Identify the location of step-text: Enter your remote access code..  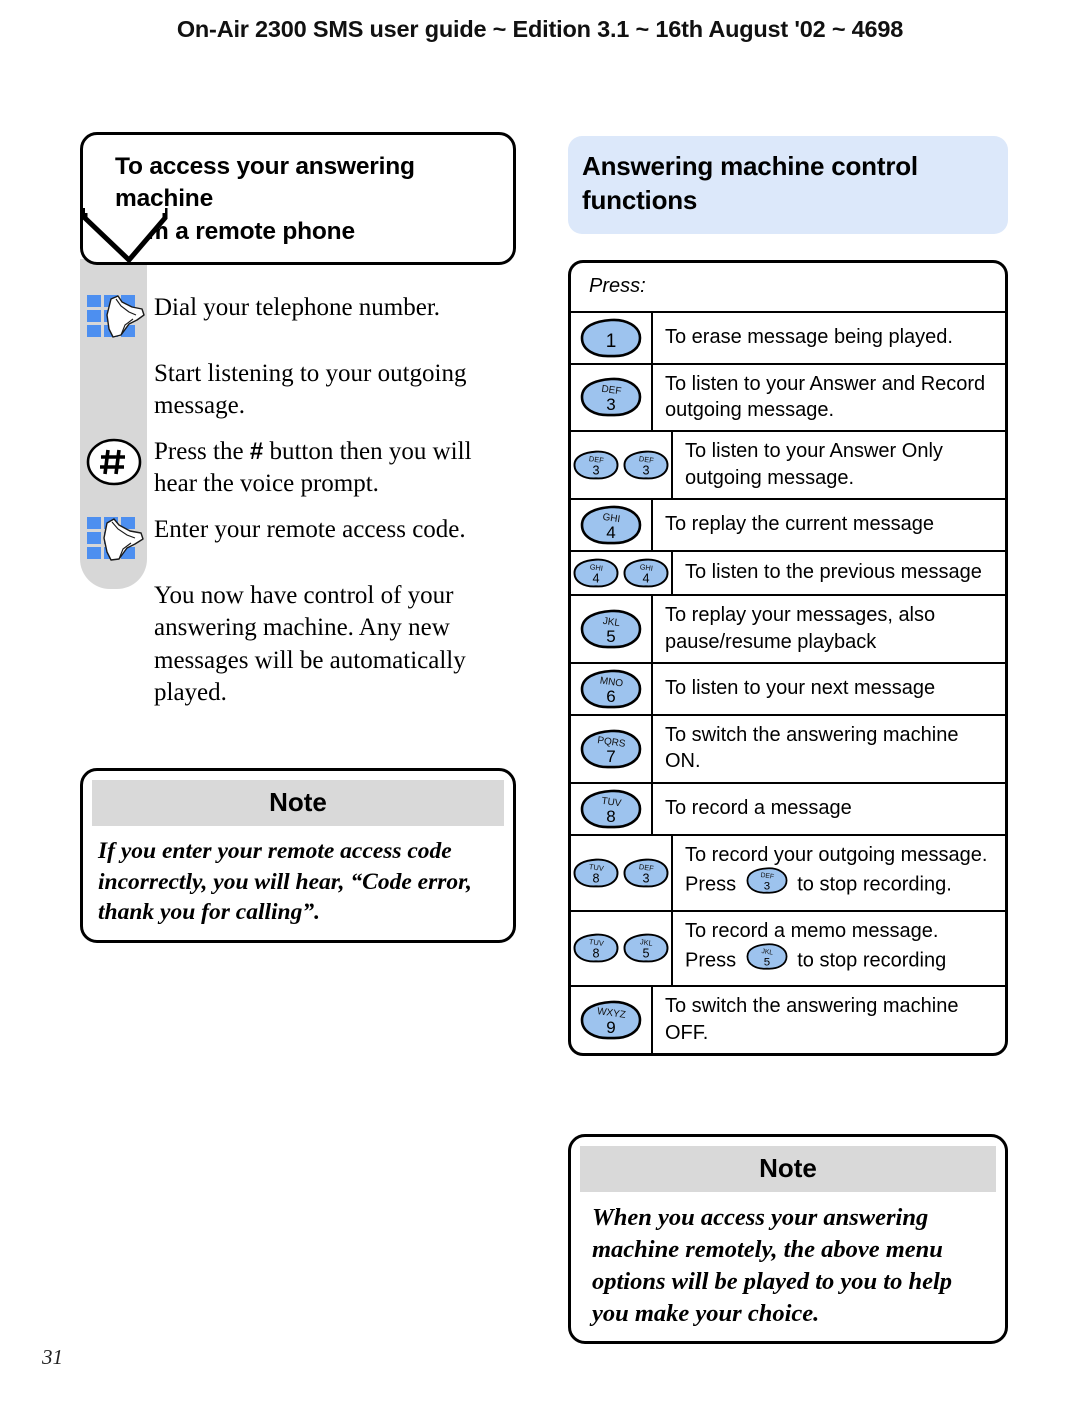
(310, 529).